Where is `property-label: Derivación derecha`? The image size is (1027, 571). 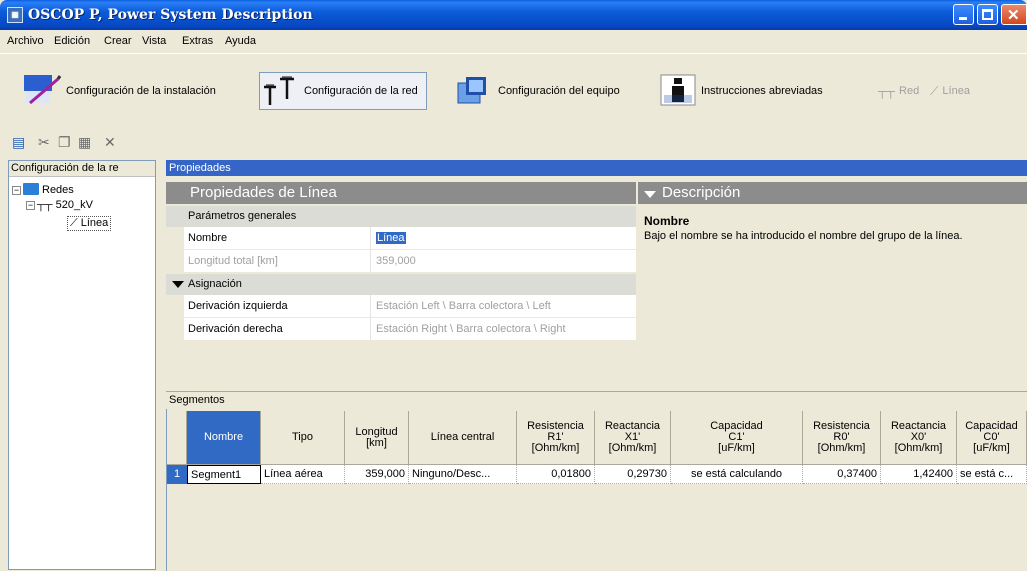 property-label: Derivación derecha is located at coordinates (235, 329).